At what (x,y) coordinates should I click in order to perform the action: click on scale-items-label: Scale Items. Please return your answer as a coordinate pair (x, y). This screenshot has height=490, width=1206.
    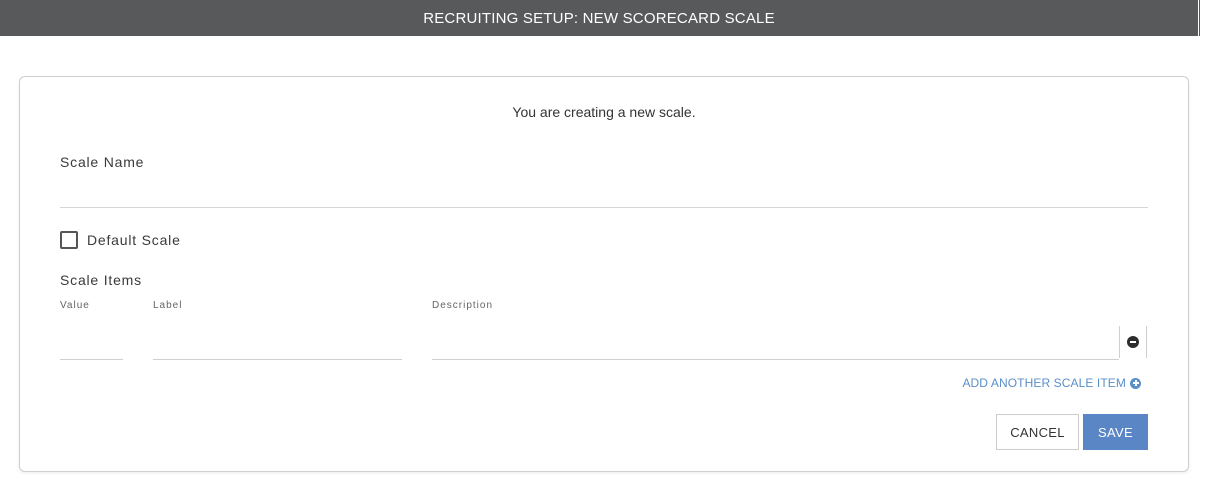
    Looking at the image, I should click on (101, 280).